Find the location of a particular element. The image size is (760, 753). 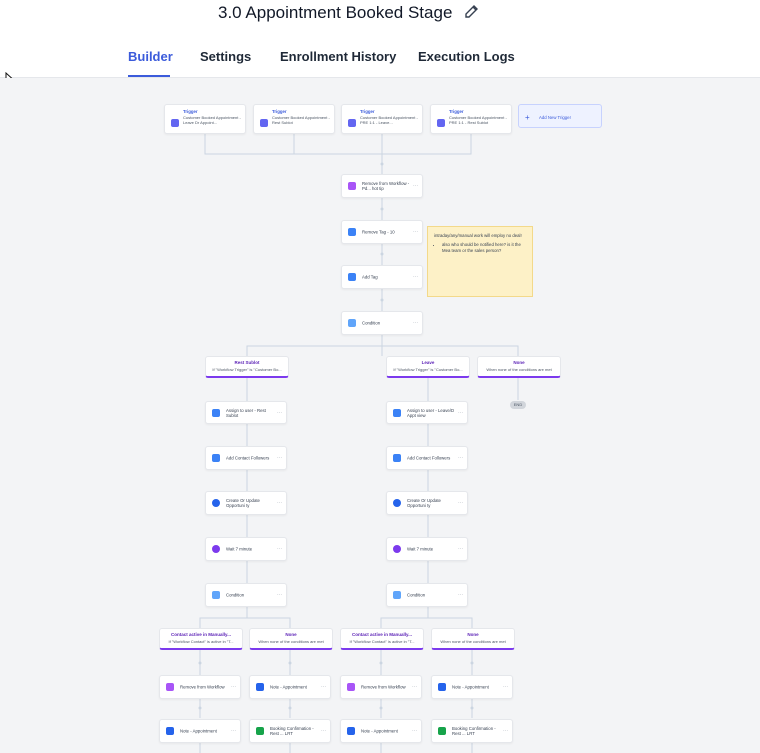

action-node: Add Tag ··· is located at coordinates (382, 277).